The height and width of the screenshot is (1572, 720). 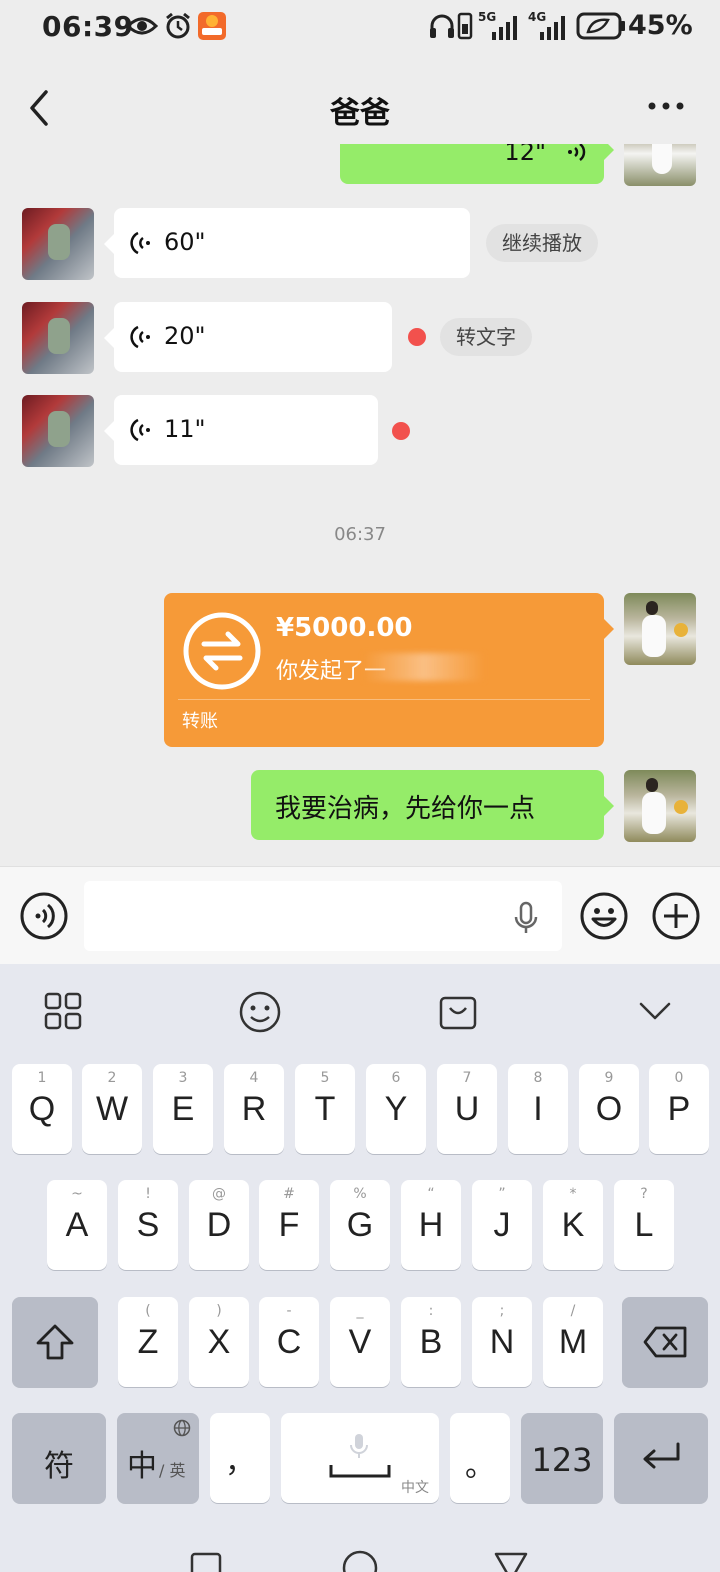 I want to click on key-s: ! S, so click(x=148, y=1225).